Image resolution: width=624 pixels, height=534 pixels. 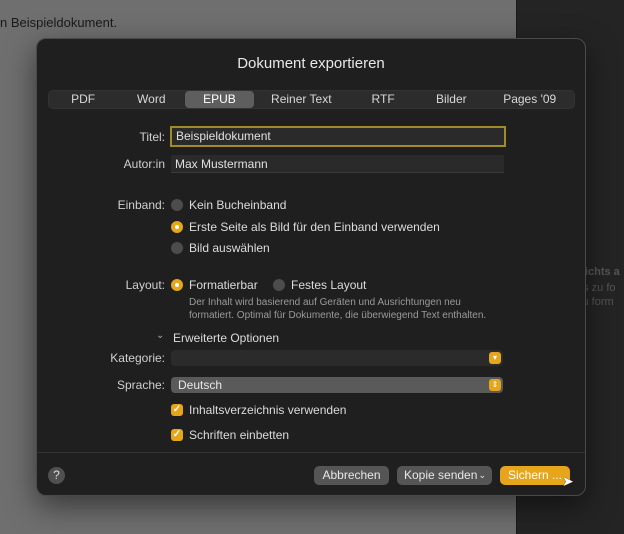 I want to click on tab-word: Word, so click(x=151, y=99).